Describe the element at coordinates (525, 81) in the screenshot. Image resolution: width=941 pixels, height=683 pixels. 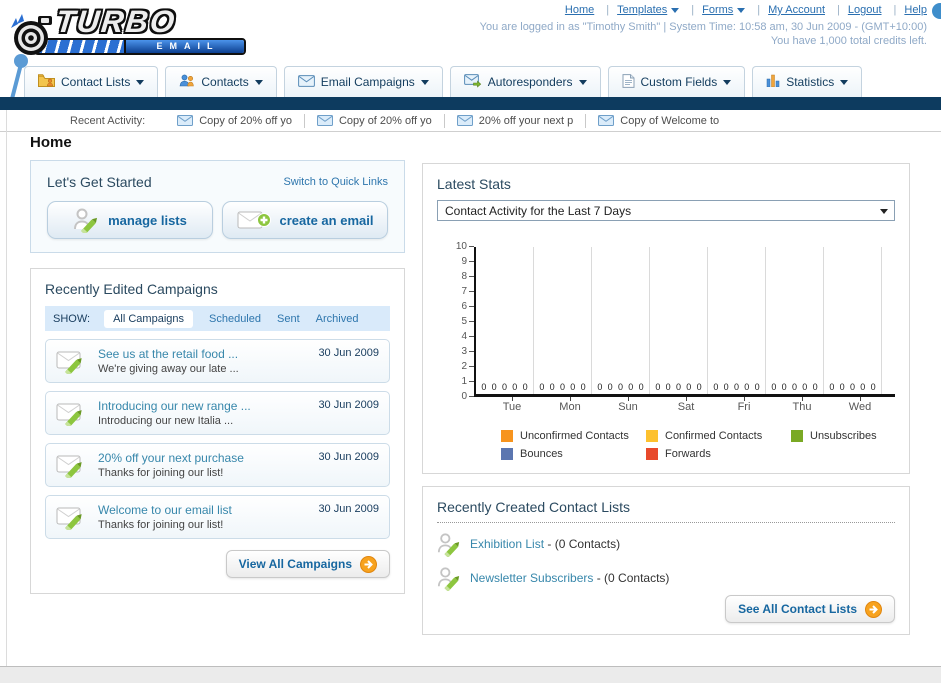
I see `tab-autoresponders: Autoresponders` at that location.